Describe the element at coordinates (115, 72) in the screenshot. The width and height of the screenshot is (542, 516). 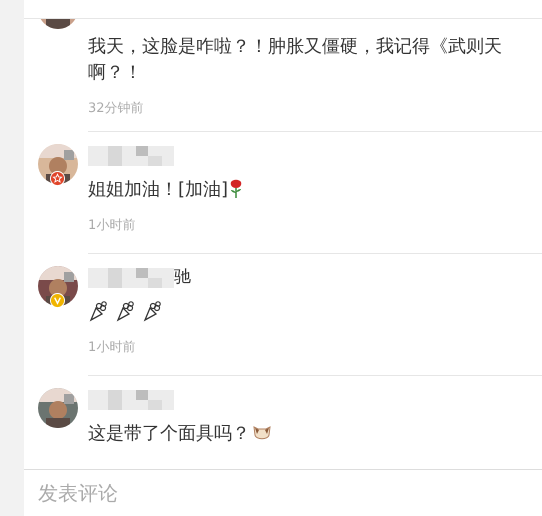
I see `comment-text: 啊？！` at that location.